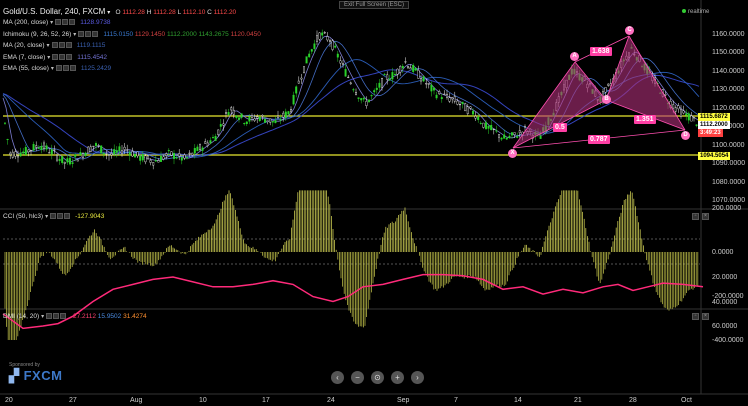 This screenshot has width=748, height=406. I want to click on dmi-pane-close-icon: ×, so click(705, 316).